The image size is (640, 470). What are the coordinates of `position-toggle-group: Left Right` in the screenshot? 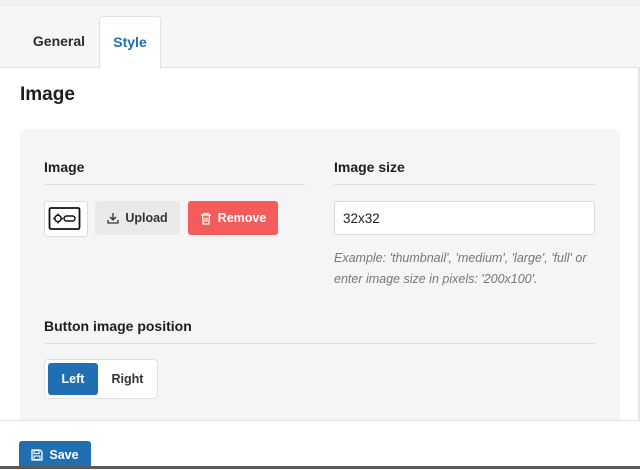 It's located at (101, 379).